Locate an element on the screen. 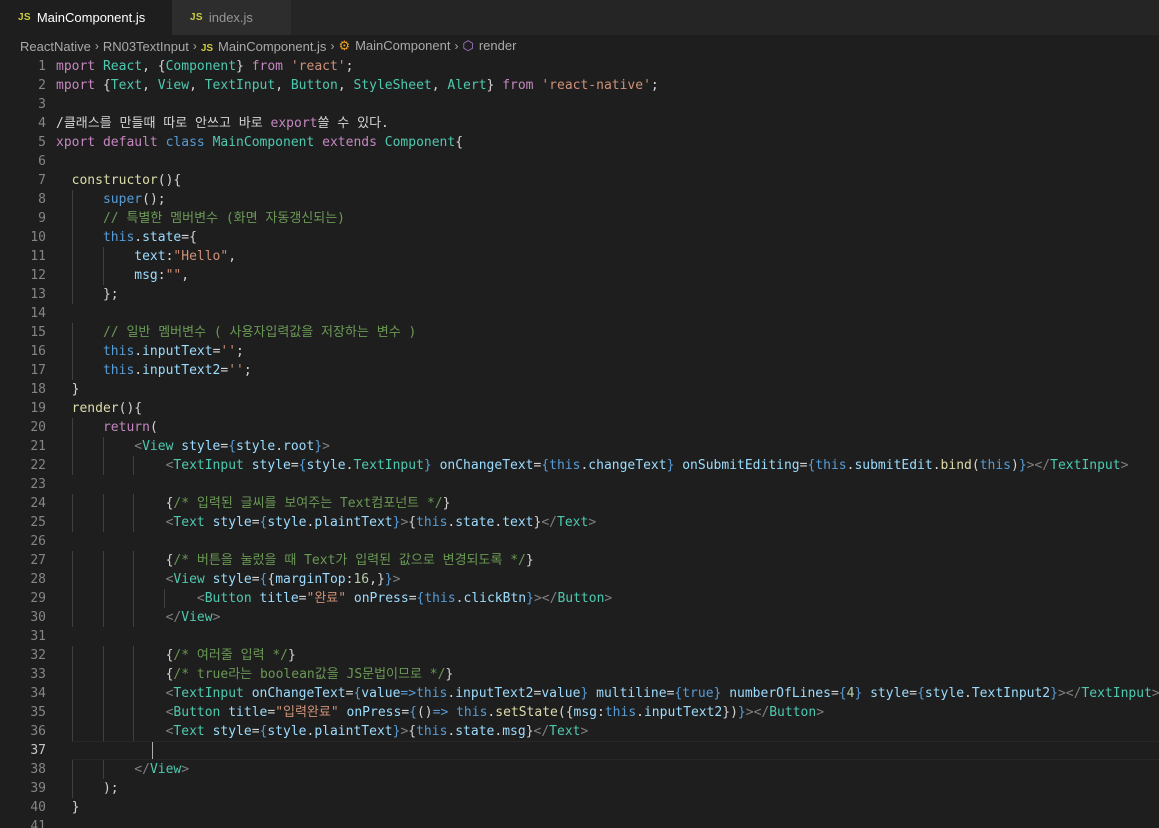 The height and width of the screenshot is (828, 1159). line-number: 34 is located at coordinates (38, 693).